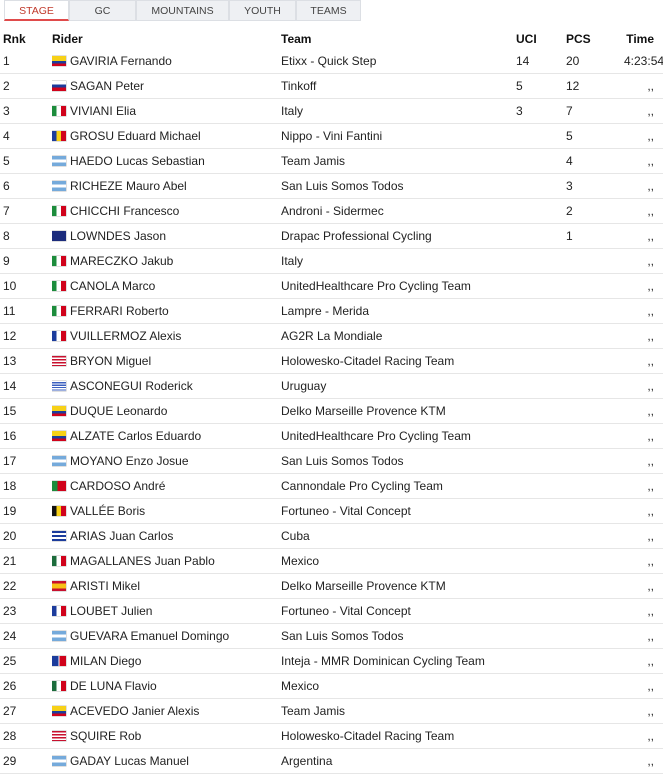 This screenshot has width=663, height=774. What do you see at coordinates (105, 586) in the screenshot?
I see `rider-link: ARISTI Mikel` at bounding box center [105, 586].